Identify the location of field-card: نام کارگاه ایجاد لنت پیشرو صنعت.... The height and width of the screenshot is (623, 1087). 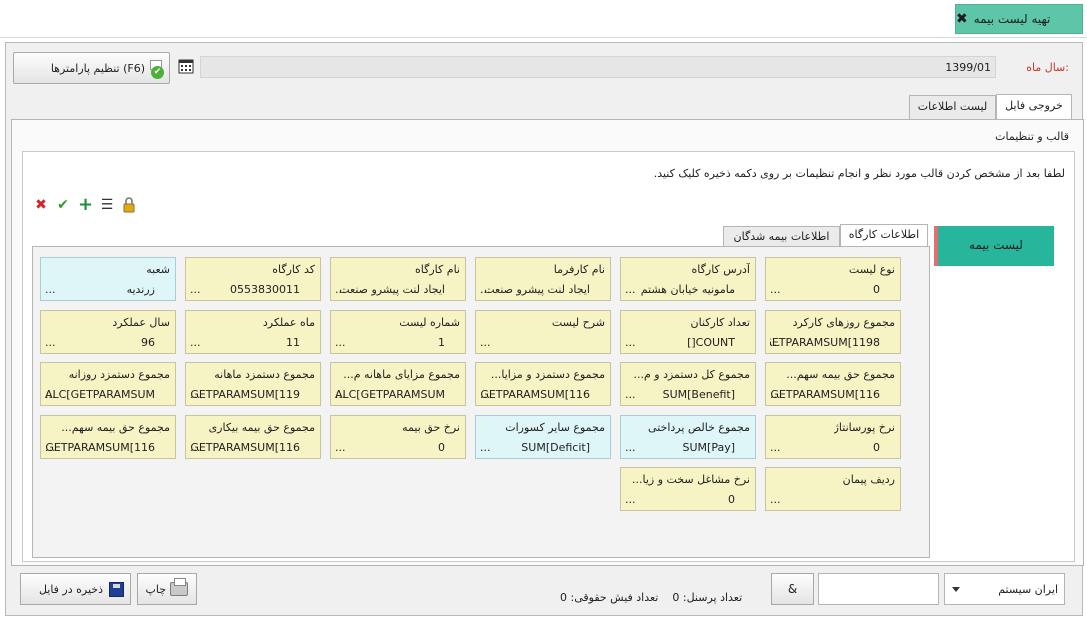
(398, 279).